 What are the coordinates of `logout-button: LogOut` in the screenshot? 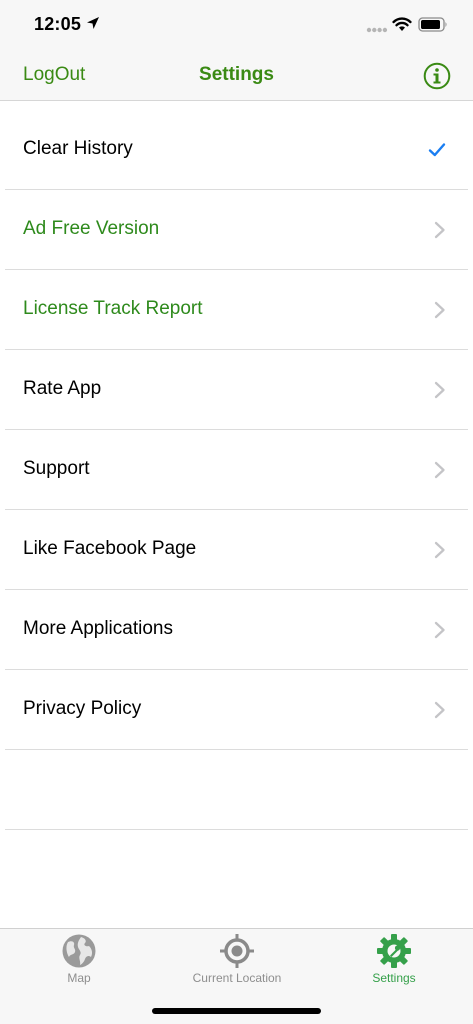 It's located at (54, 75).